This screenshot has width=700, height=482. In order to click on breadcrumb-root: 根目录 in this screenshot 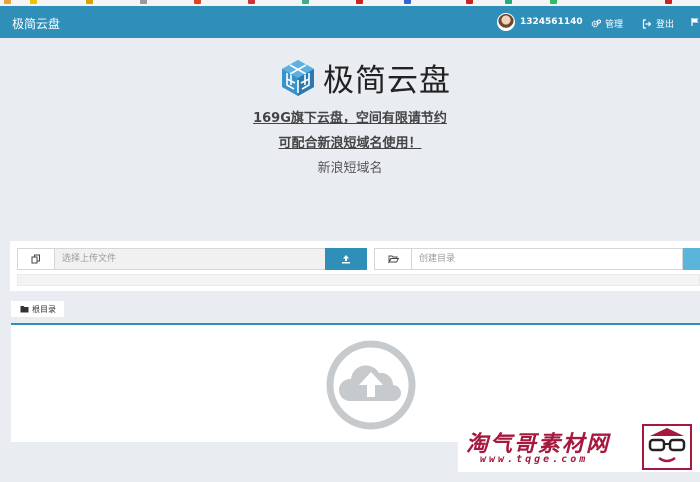, I will do `click(37, 309)`.